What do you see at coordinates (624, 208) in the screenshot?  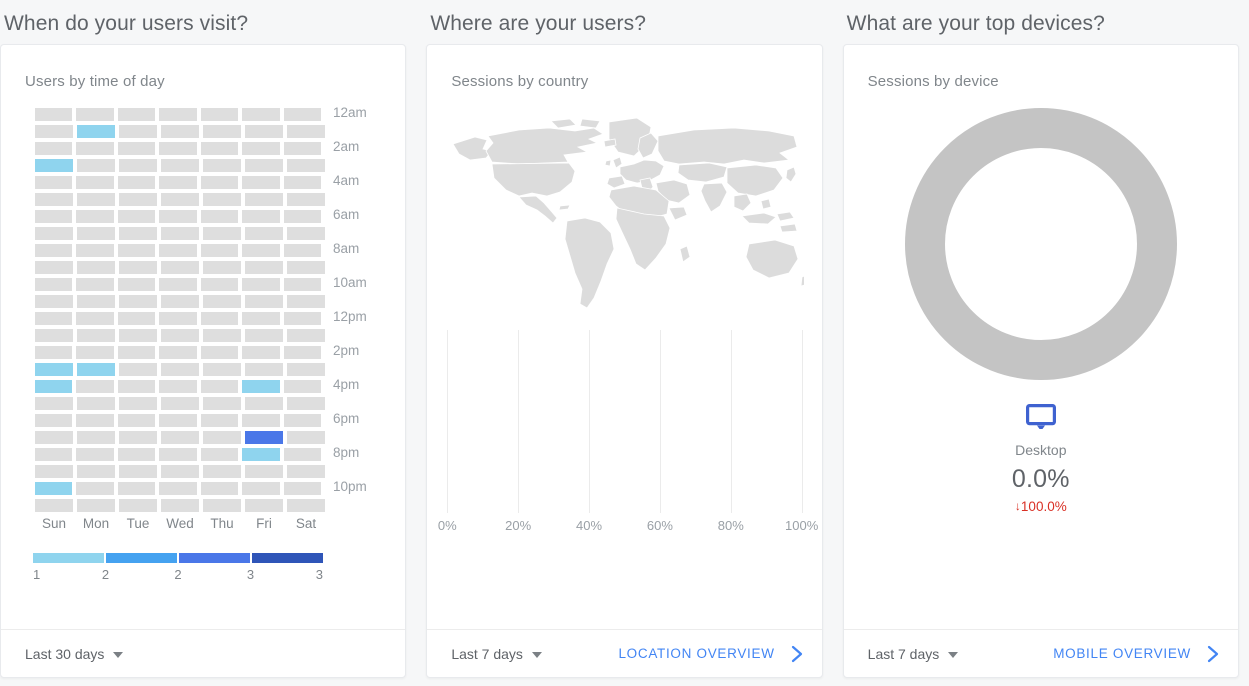 I see `world-map` at bounding box center [624, 208].